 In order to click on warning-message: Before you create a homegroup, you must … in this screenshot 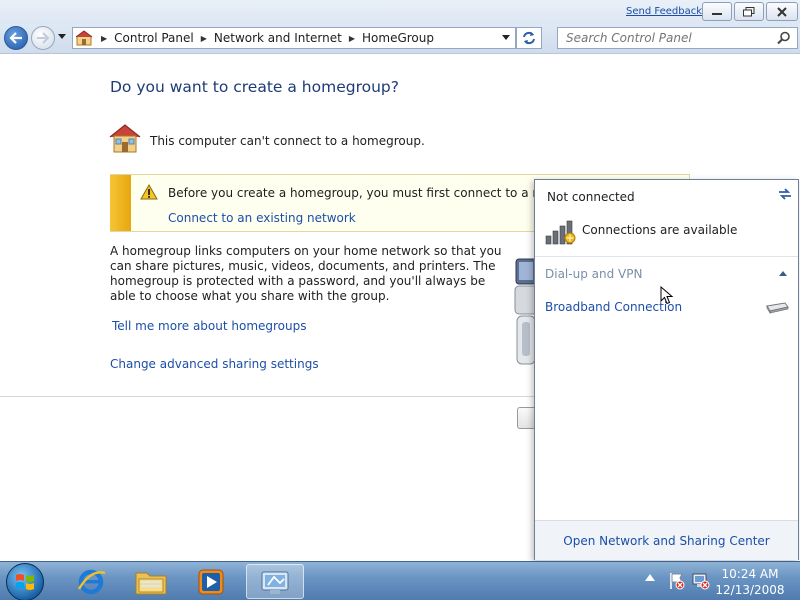, I will do `click(376, 193)`.